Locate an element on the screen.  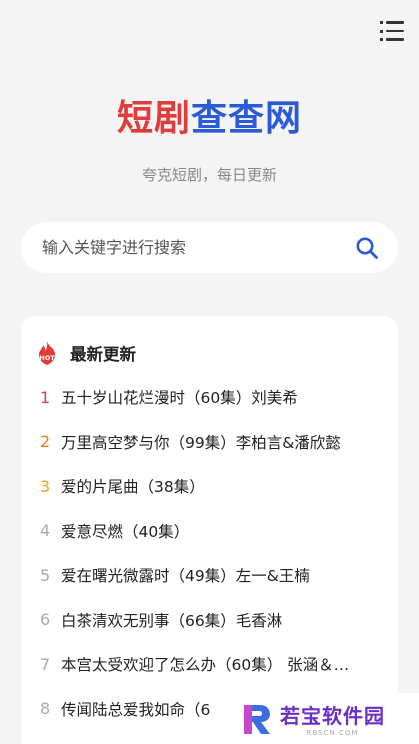
item-title: 传闻陆总爱我如命（6 is located at coordinates (135, 709).